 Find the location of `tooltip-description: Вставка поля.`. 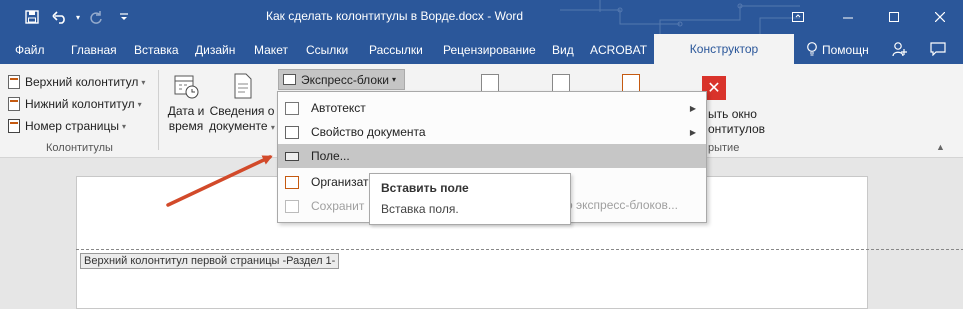

tooltip-description: Вставка поля. is located at coordinates (420, 209).